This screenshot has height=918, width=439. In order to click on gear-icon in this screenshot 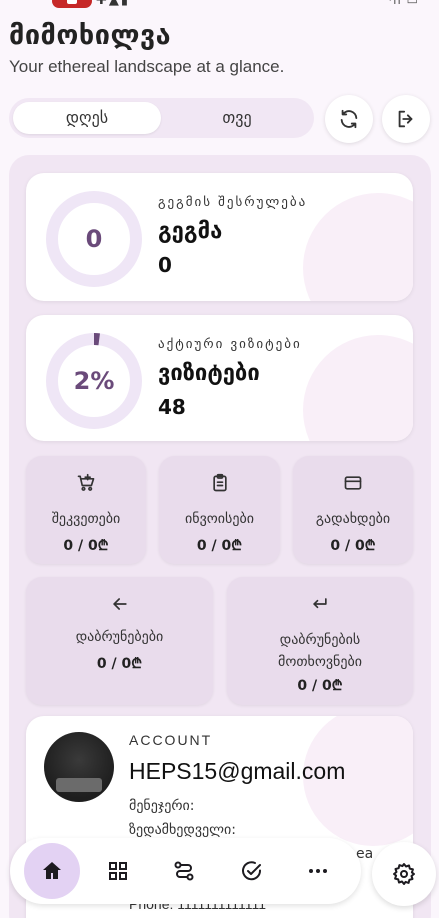, I will do `click(404, 874)`.